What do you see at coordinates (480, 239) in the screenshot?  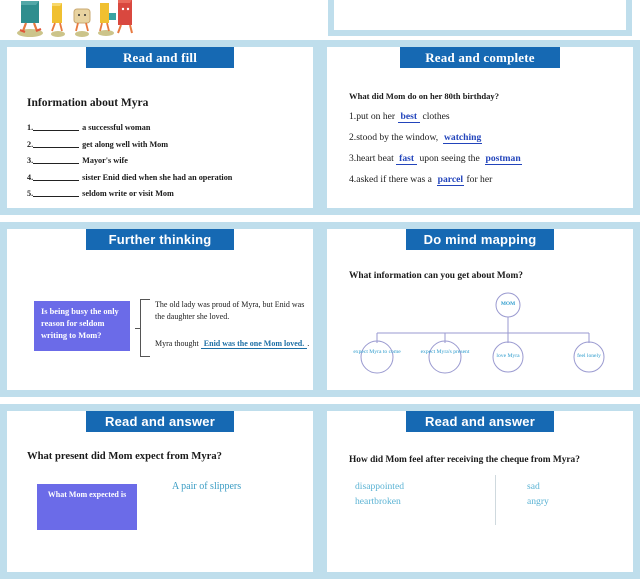 I see `slide-title-do-mind-mapping: Do mind mapping` at bounding box center [480, 239].